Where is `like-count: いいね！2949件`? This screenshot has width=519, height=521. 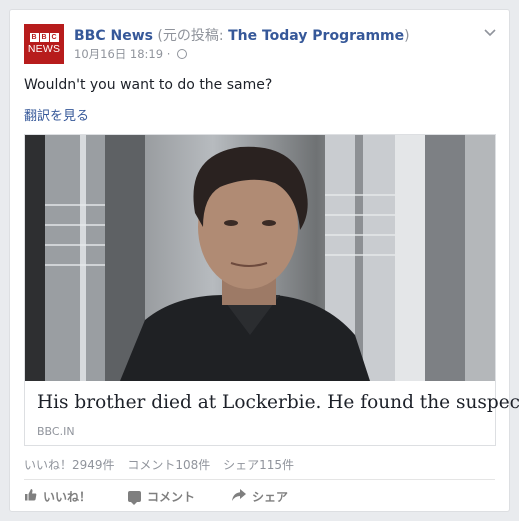 like-count: いいね！2949件 is located at coordinates (69, 465).